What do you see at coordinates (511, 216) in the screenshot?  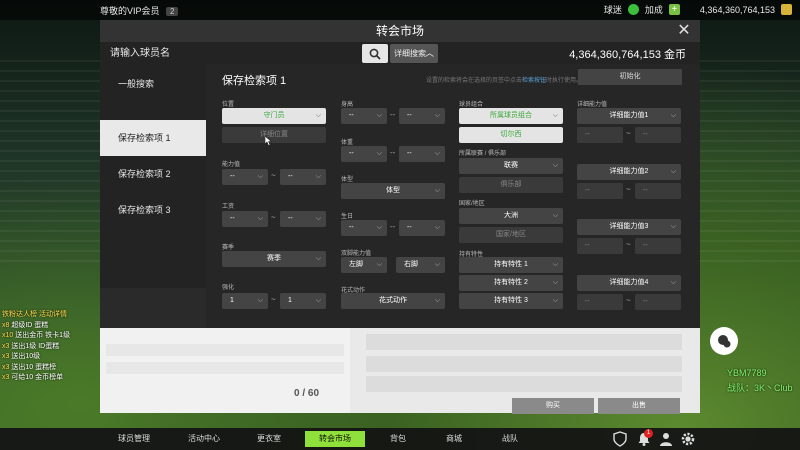 I see `continent-select: 大洲 ⌵` at bounding box center [511, 216].